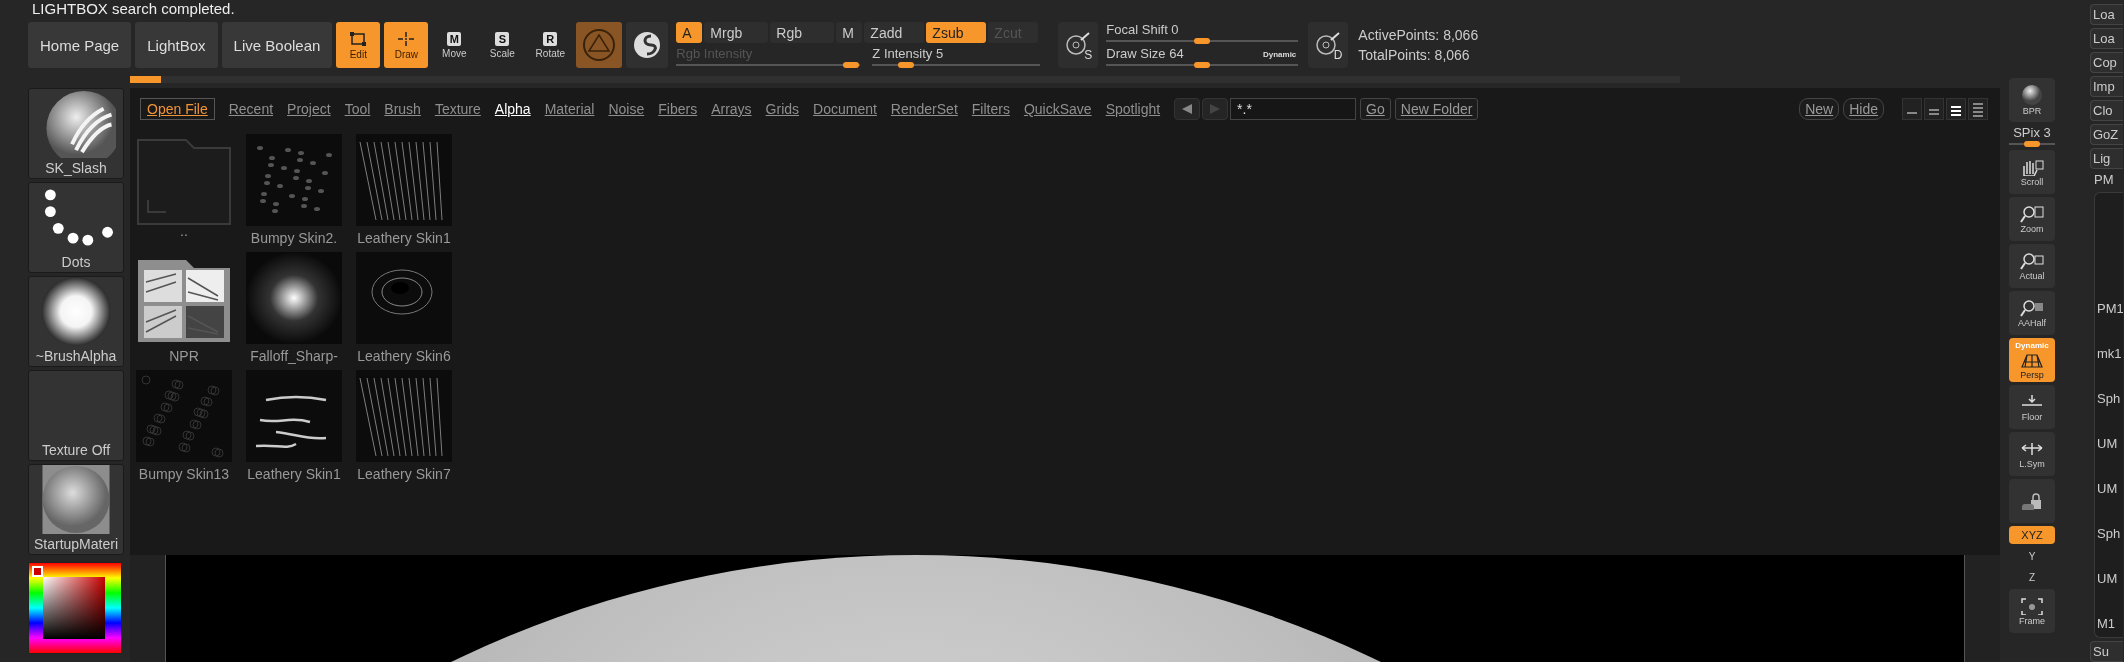 Image resolution: width=2124 pixels, height=662 pixels. What do you see at coordinates (1418, 35) in the screenshot?
I see `points-readout: ActivePoints: 8,066` at bounding box center [1418, 35].